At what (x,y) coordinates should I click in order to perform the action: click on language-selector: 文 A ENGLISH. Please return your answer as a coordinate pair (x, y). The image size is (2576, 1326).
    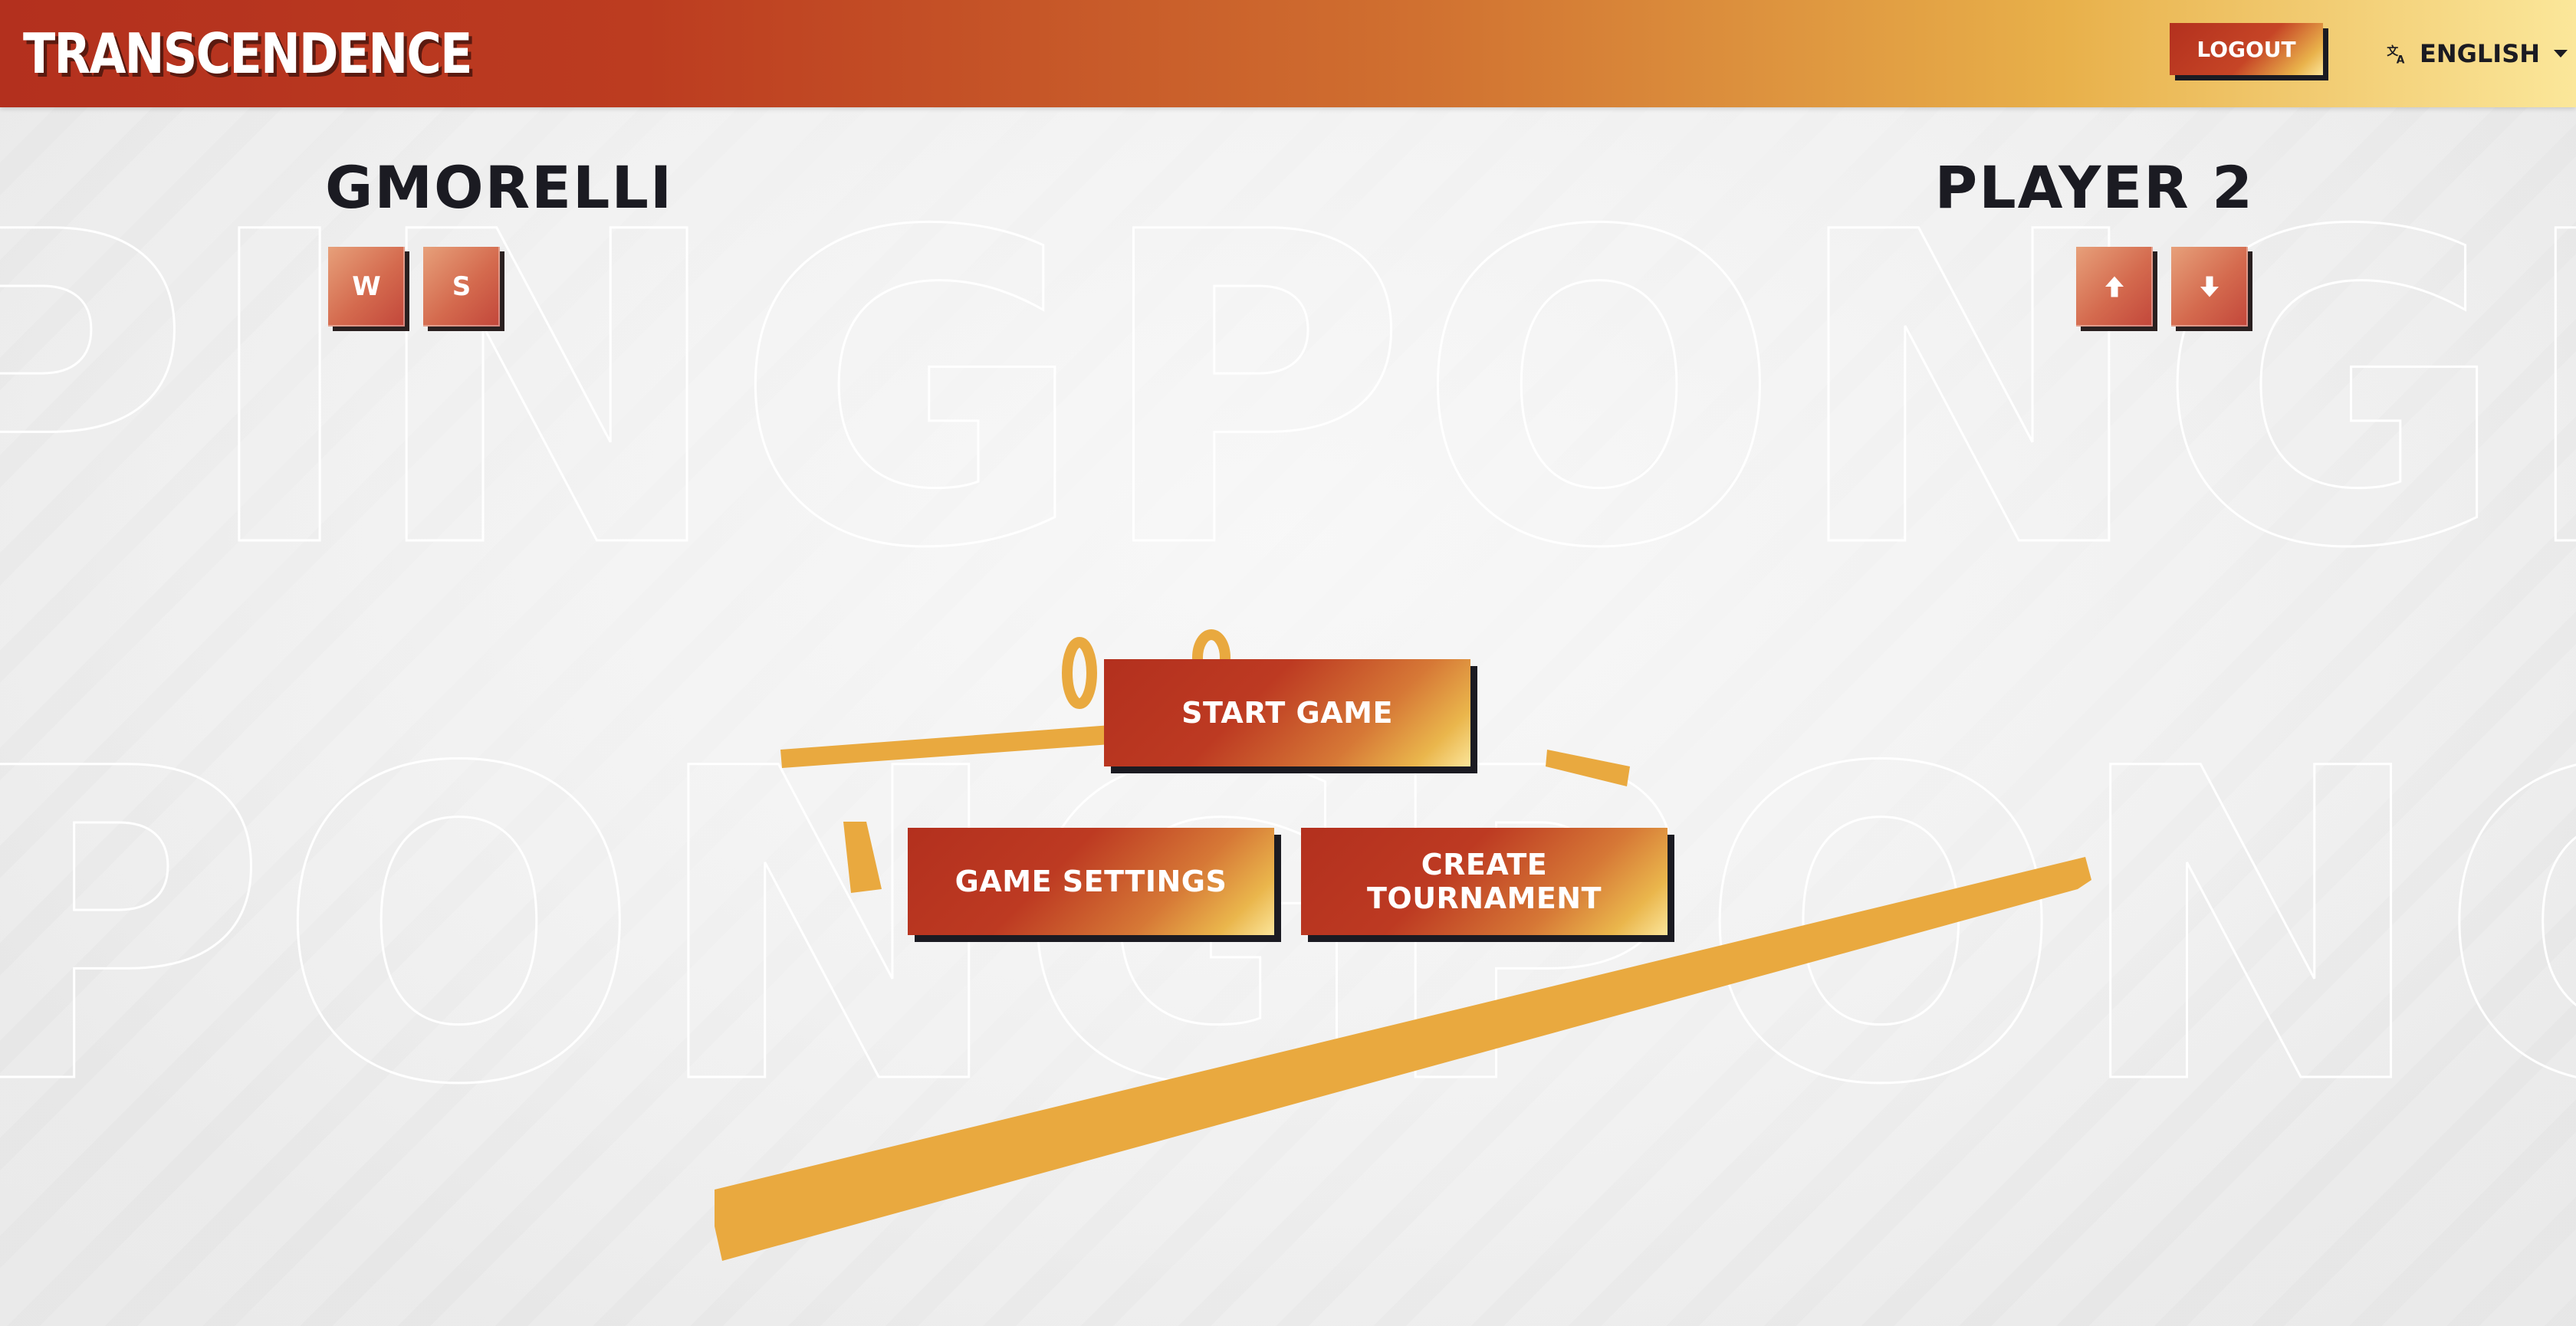
    Looking at the image, I should click on (2477, 54).